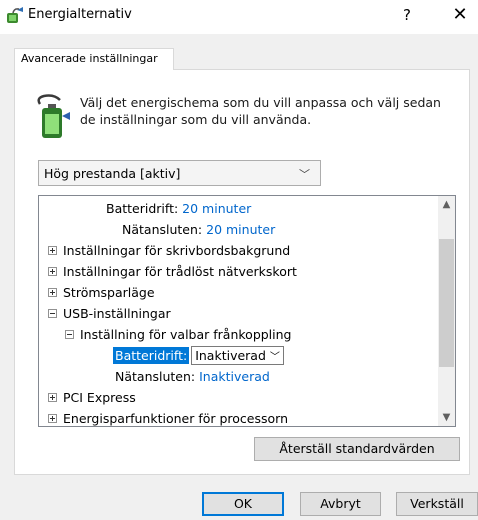 This screenshot has width=478, height=520. What do you see at coordinates (340, 504) in the screenshot?
I see `cancel-button: Avbryt` at bounding box center [340, 504].